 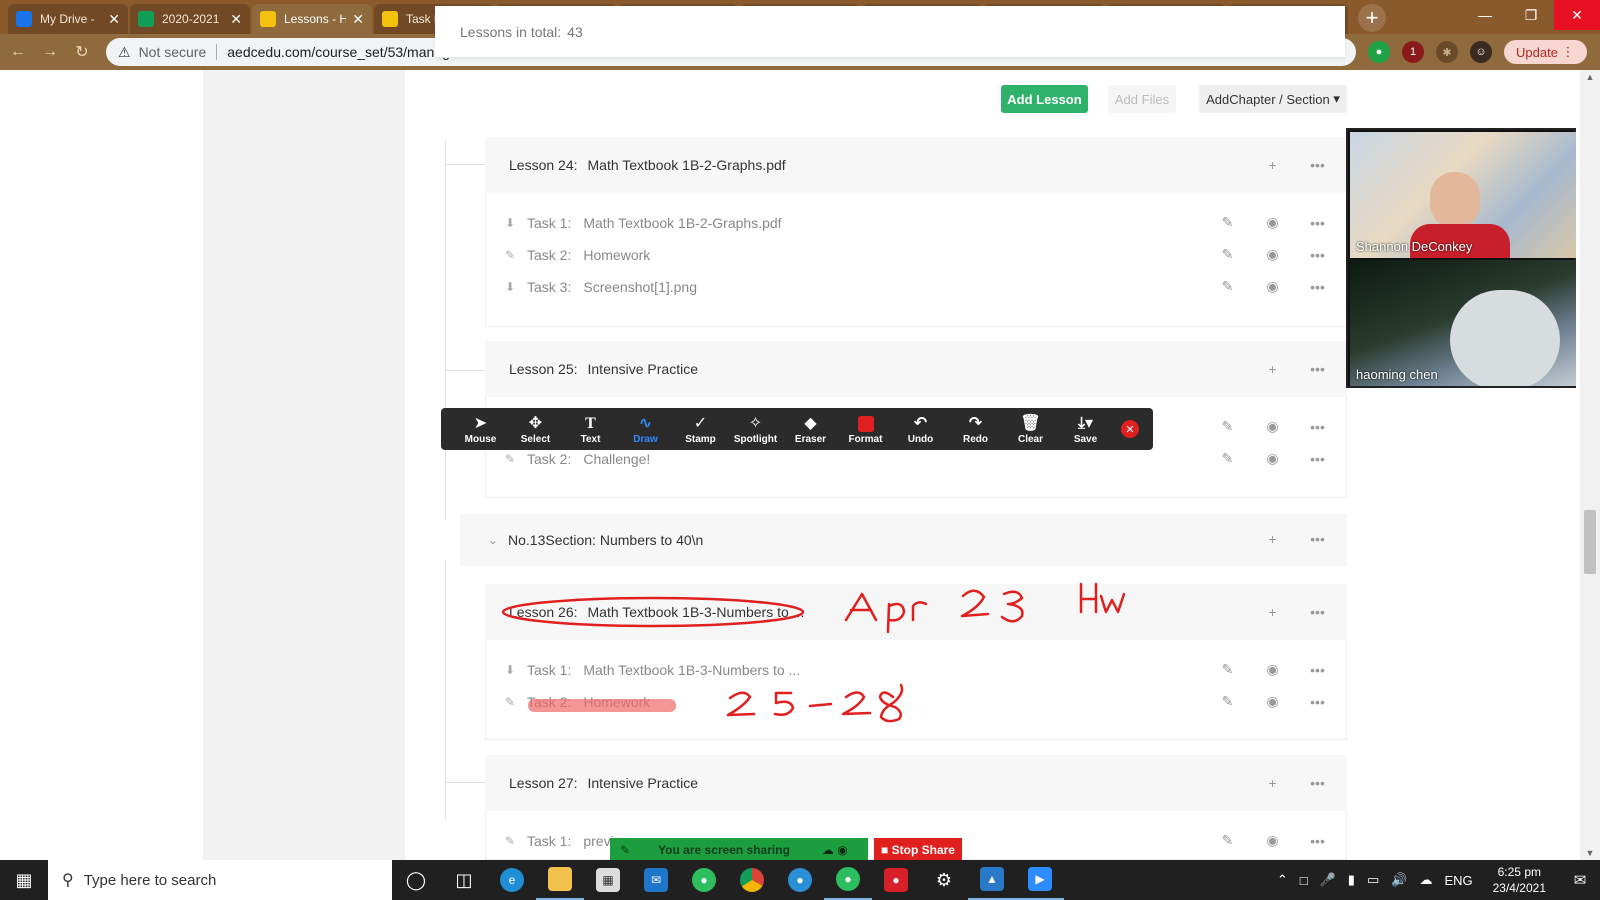 I want to click on settings-gear-icon: ⚙, so click(x=944, y=880).